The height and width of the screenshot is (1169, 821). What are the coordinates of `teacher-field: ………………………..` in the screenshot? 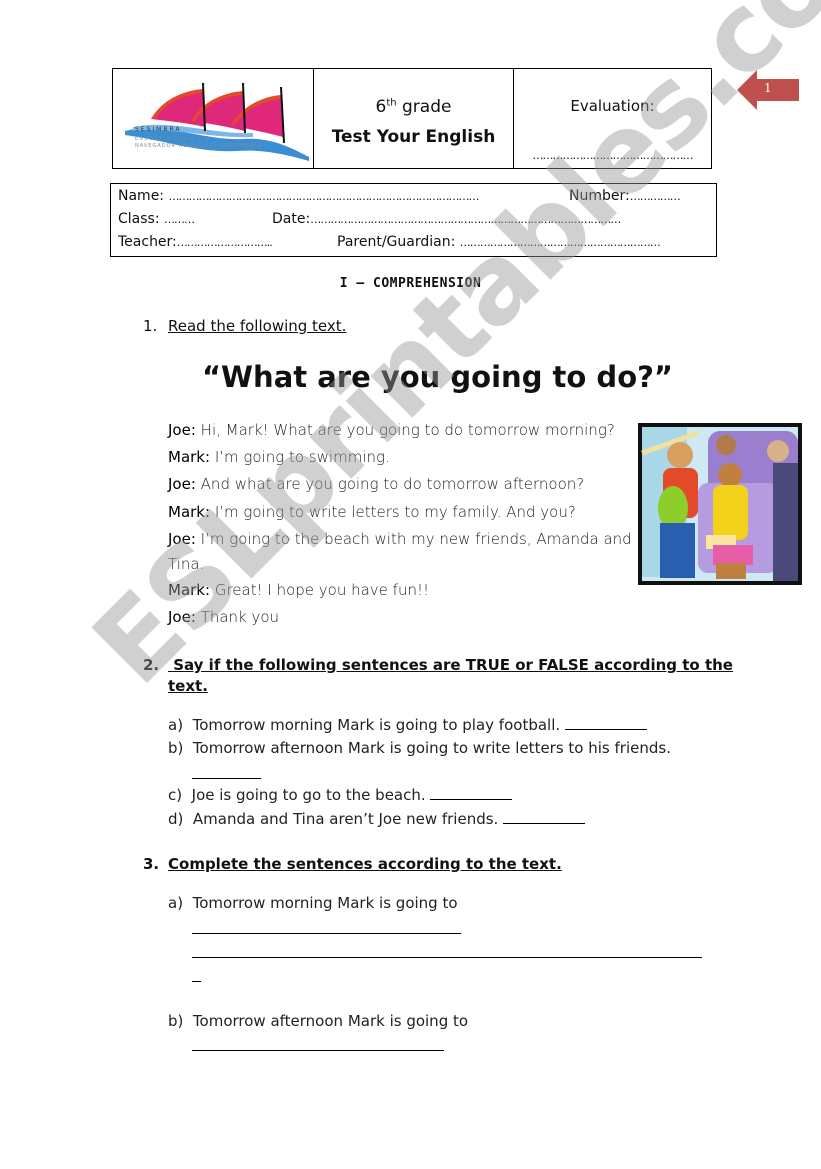 It's located at (225, 242).